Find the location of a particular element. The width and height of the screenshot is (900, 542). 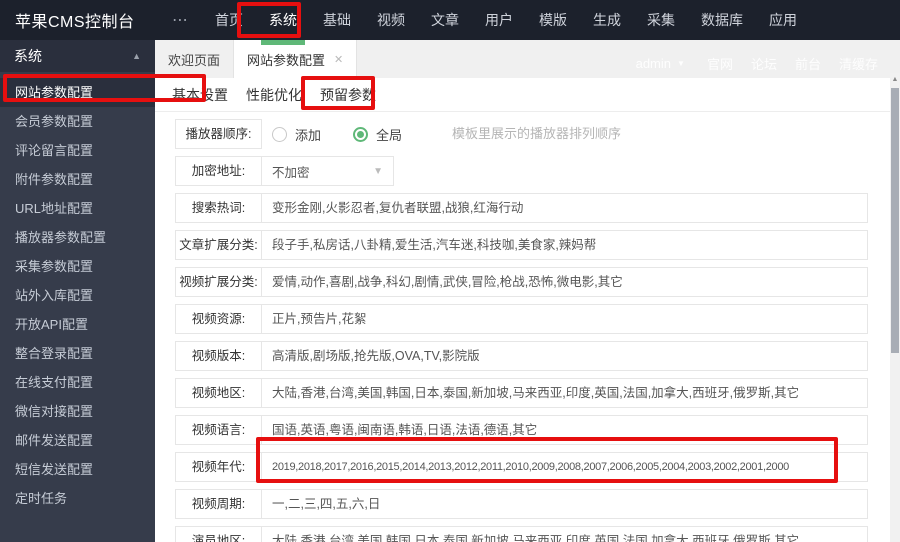

sidebar-item: 附件参数配置 is located at coordinates (77, 179).